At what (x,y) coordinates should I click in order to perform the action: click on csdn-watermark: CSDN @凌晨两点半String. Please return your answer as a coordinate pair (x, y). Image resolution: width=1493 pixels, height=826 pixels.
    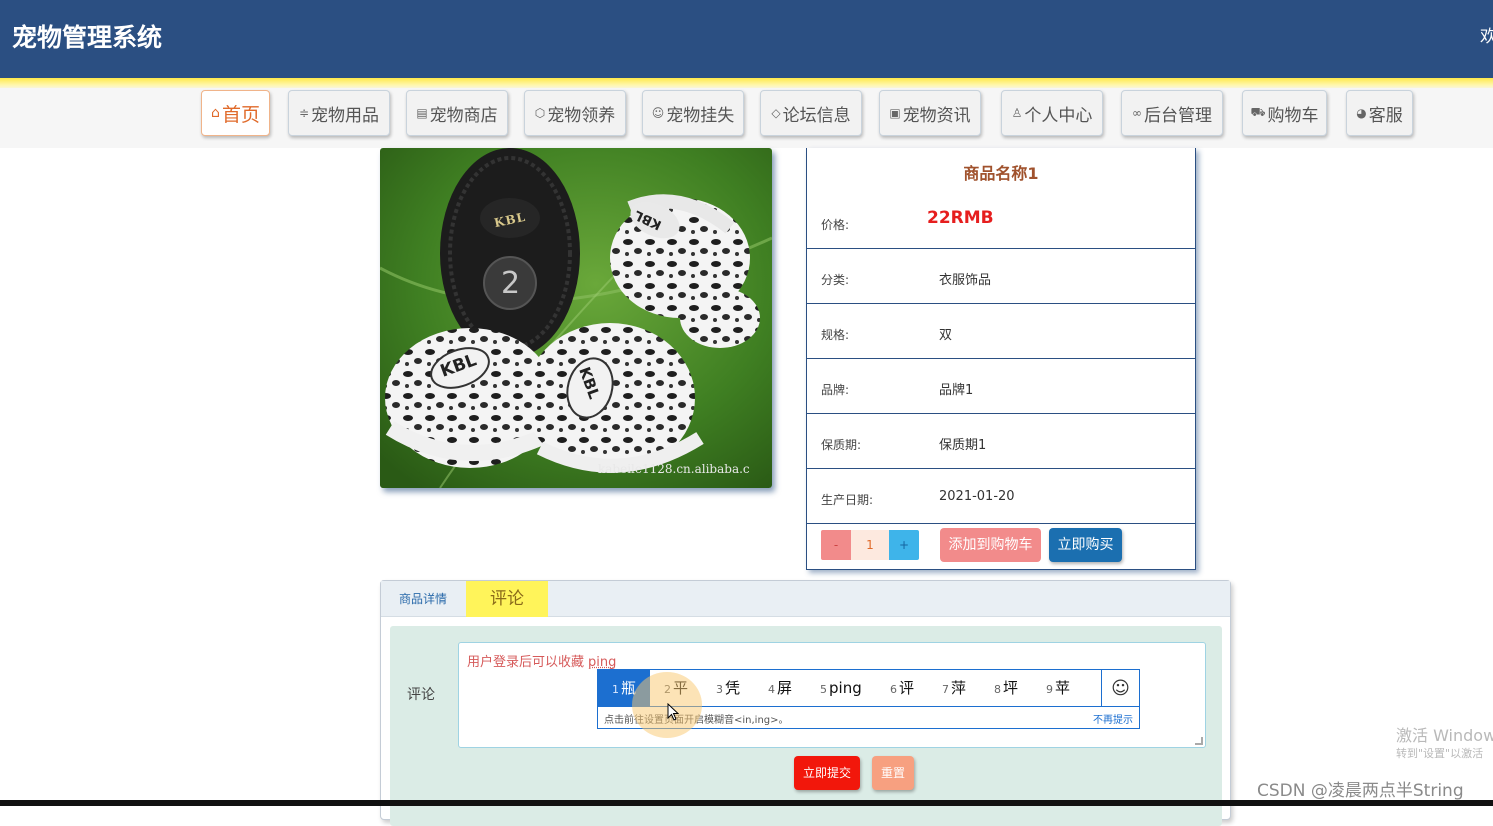
    Looking at the image, I should click on (1360, 788).